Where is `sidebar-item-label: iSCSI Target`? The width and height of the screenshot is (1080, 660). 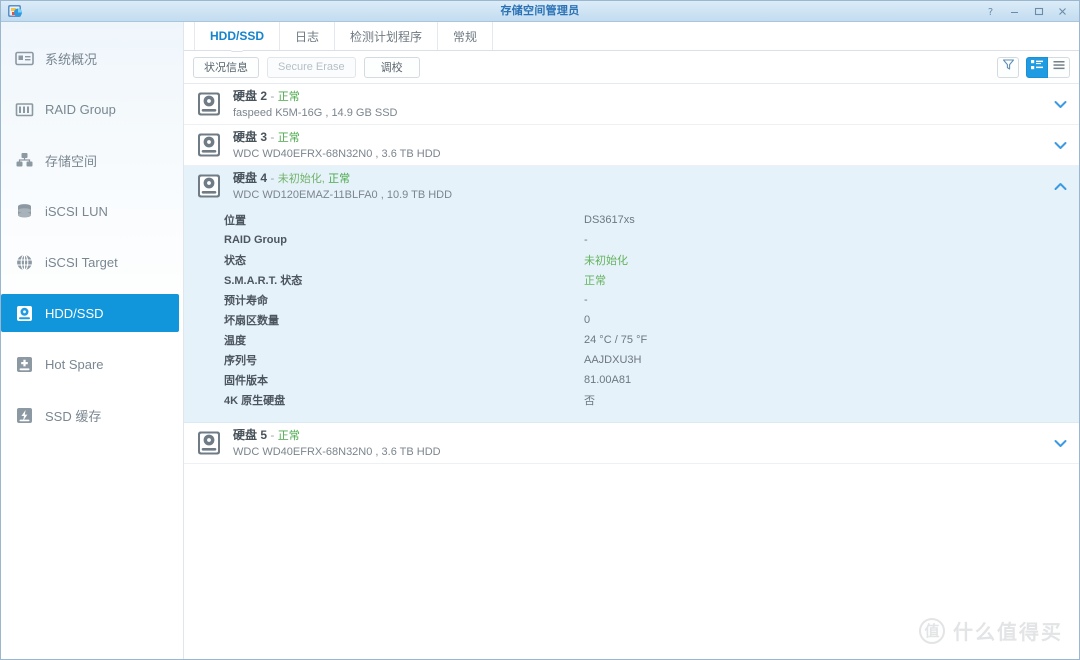
sidebar-item-label: iSCSI Target is located at coordinates (81, 262).